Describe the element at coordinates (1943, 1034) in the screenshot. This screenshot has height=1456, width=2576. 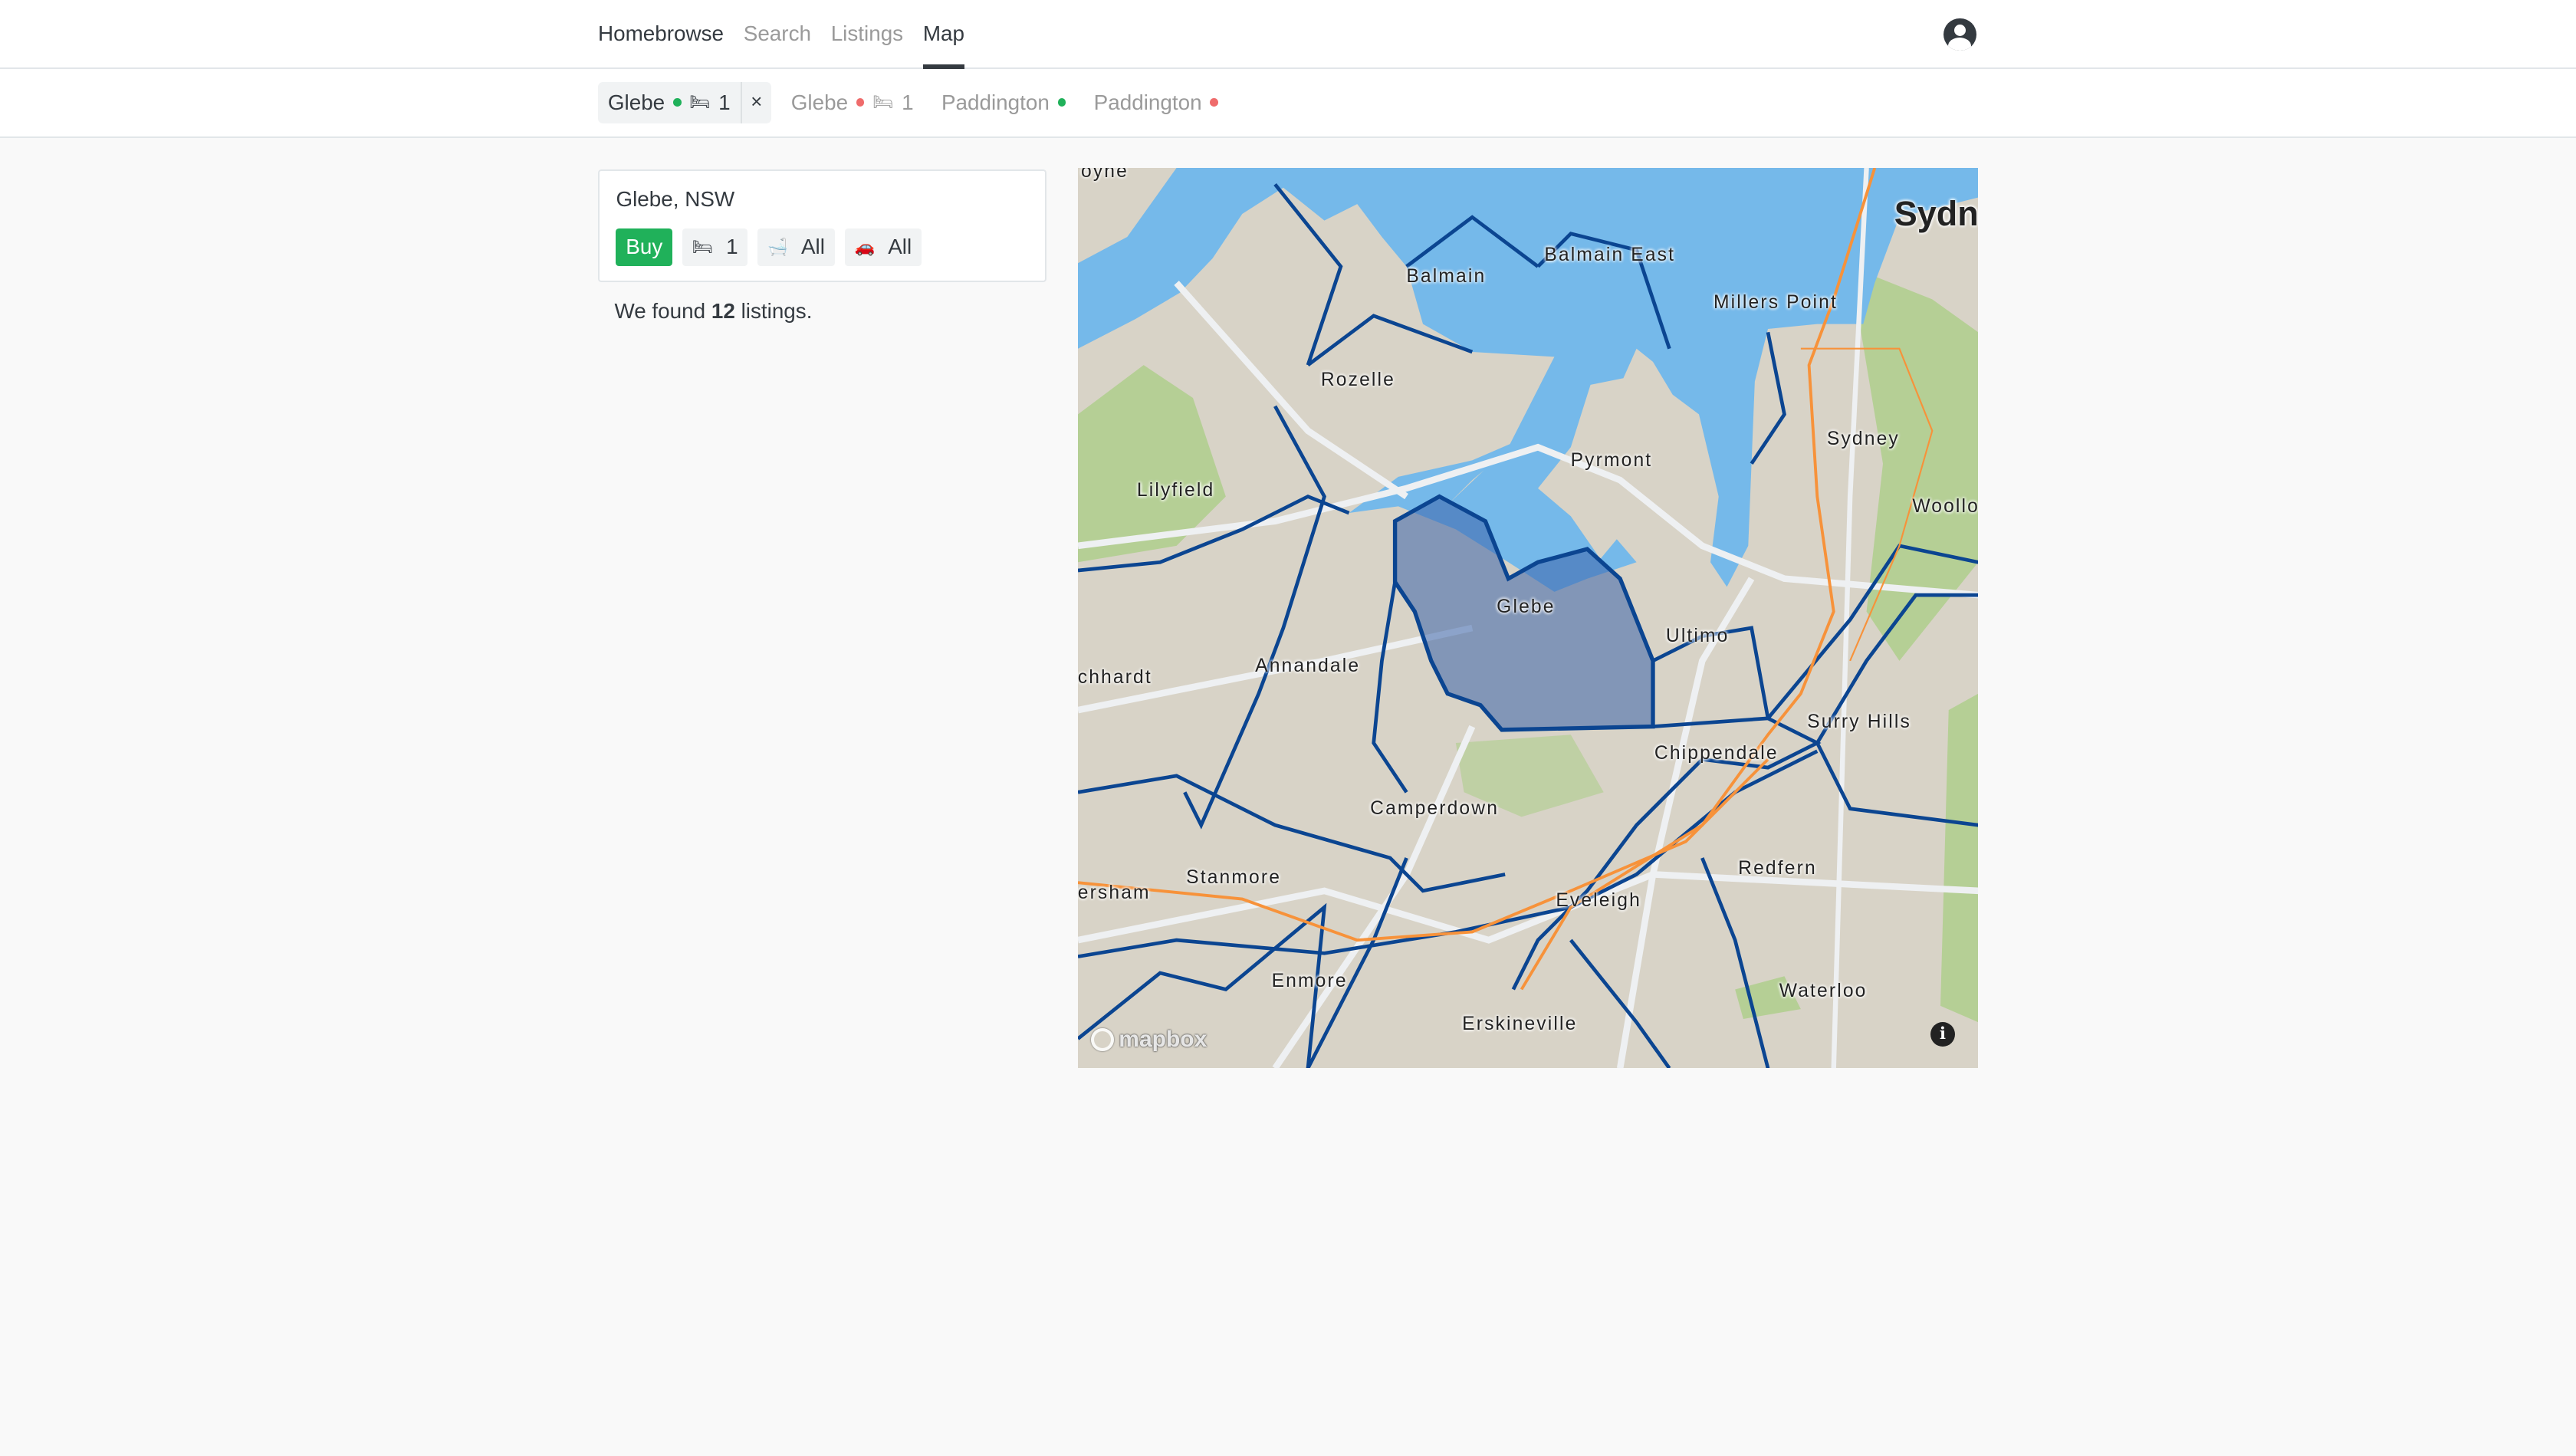
I see `info-icon: i` at that location.